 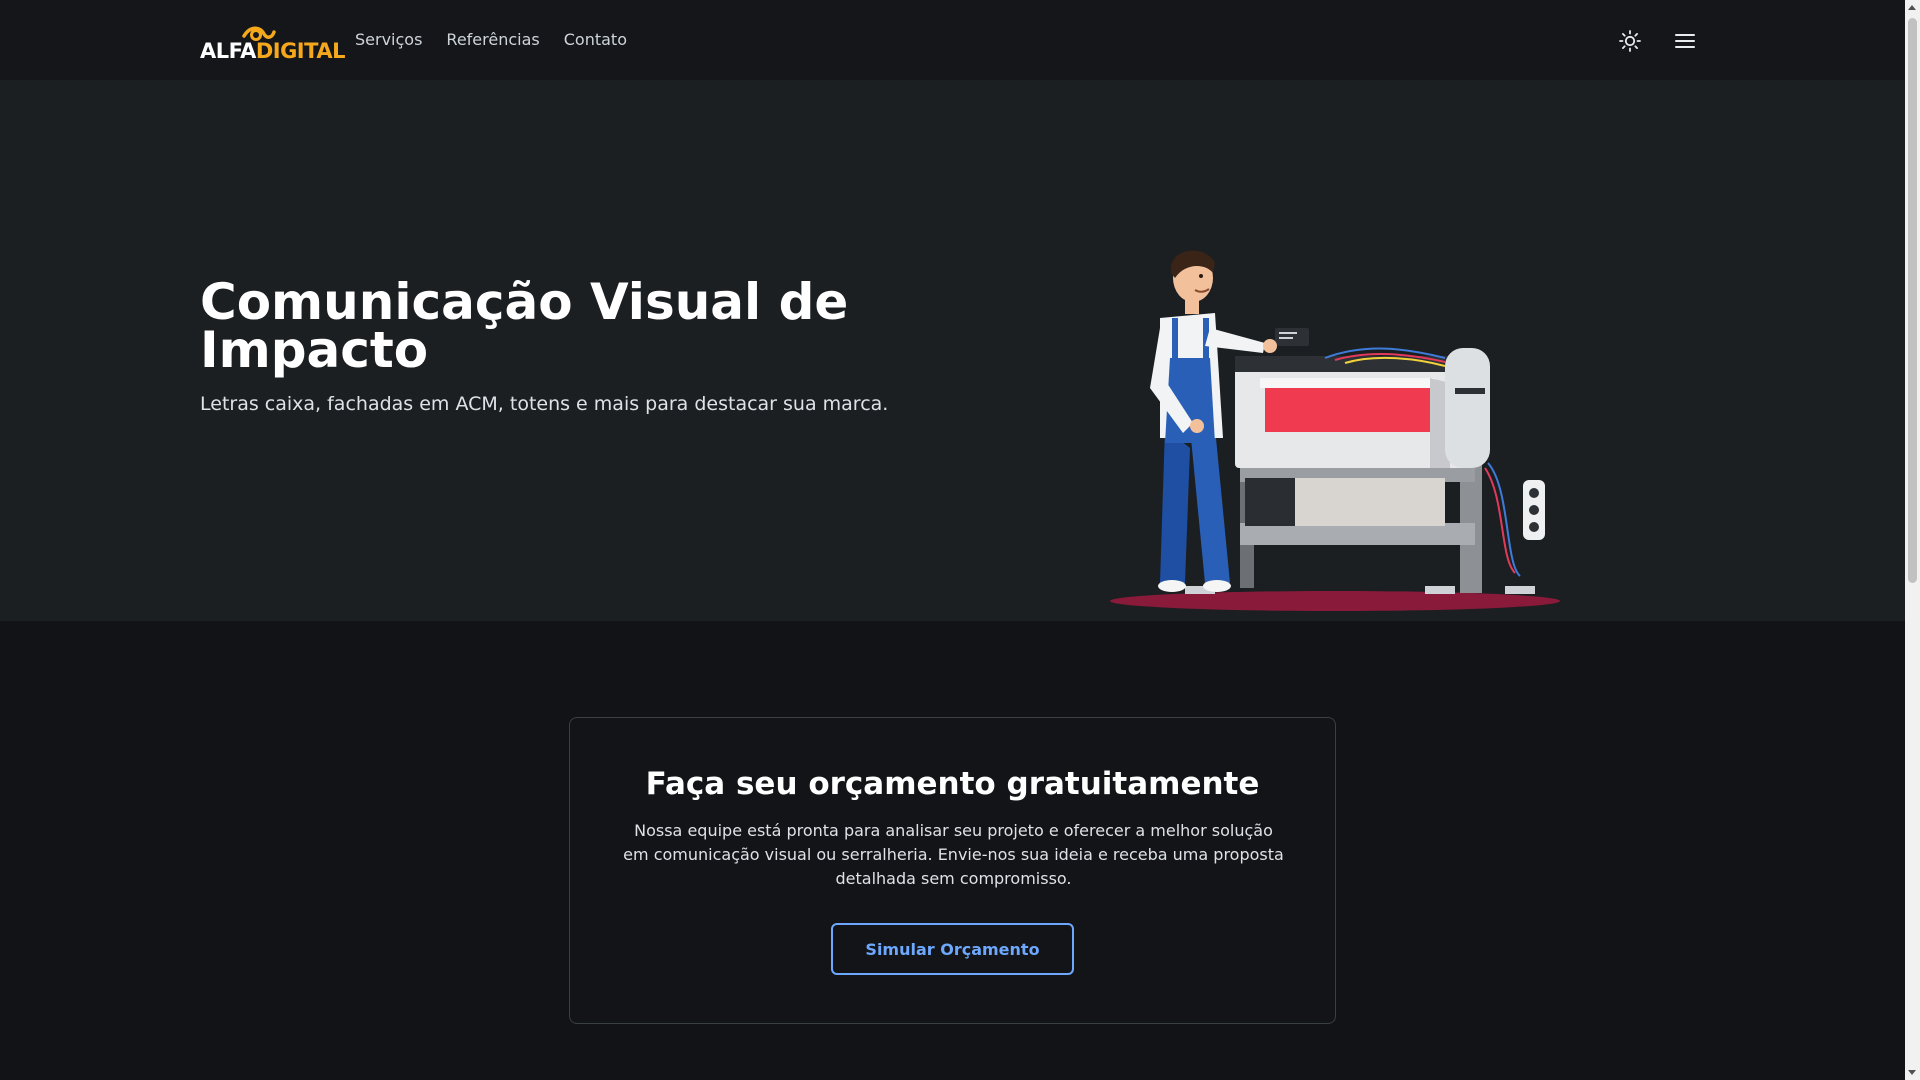 I want to click on nav-link-servicos: Serviços, so click(x=388, y=40).